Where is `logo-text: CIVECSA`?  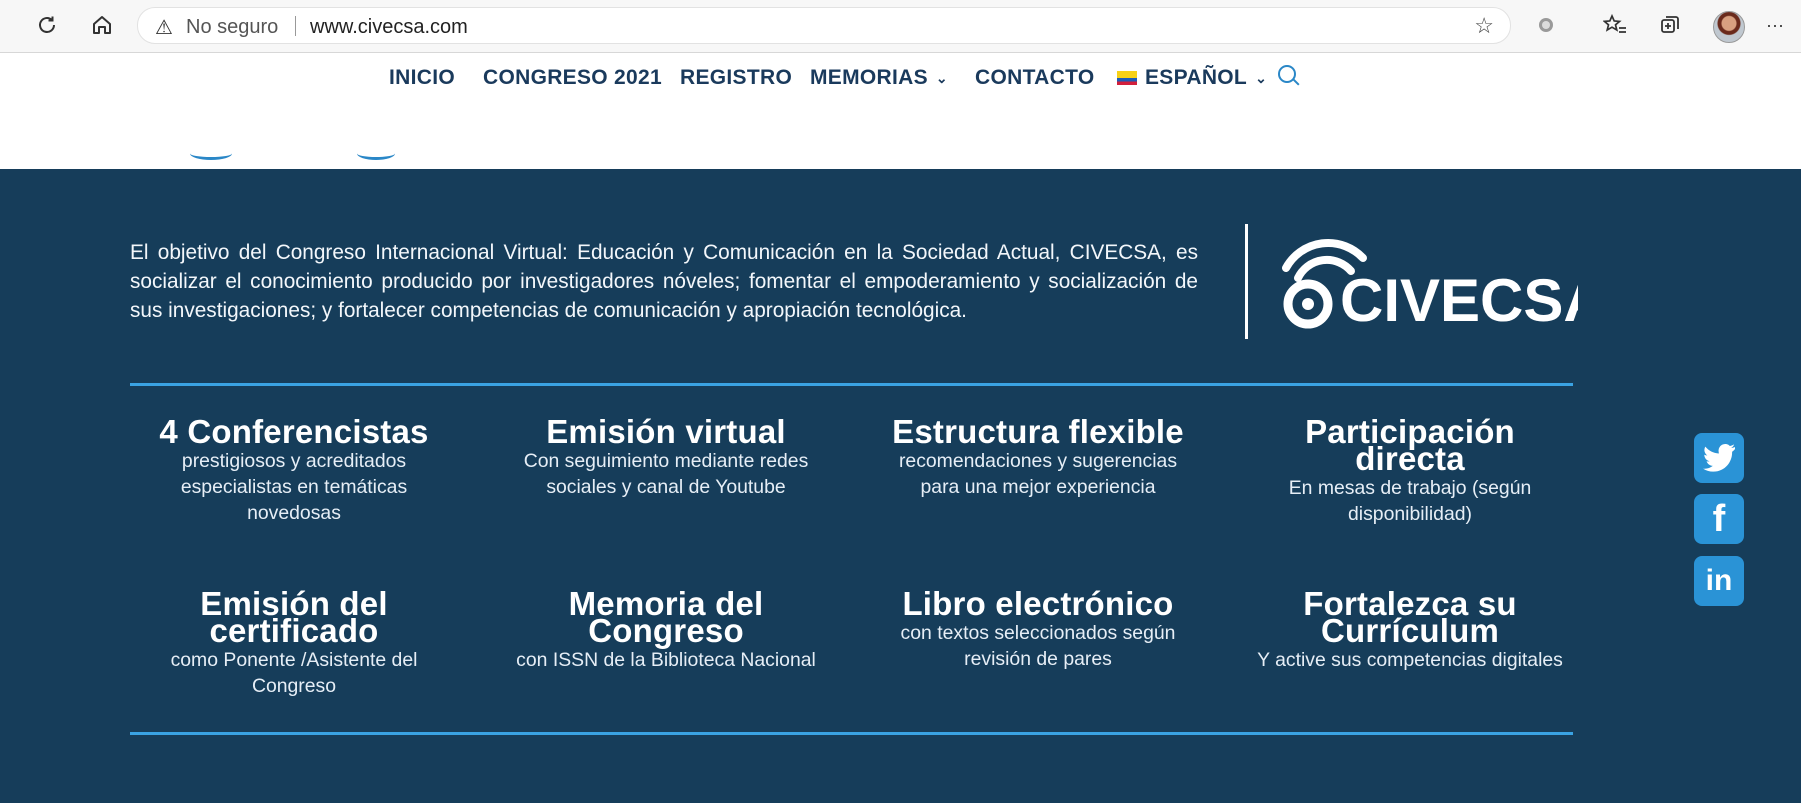
logo-text: CIVECSA is located at coordinates (1459, 299).